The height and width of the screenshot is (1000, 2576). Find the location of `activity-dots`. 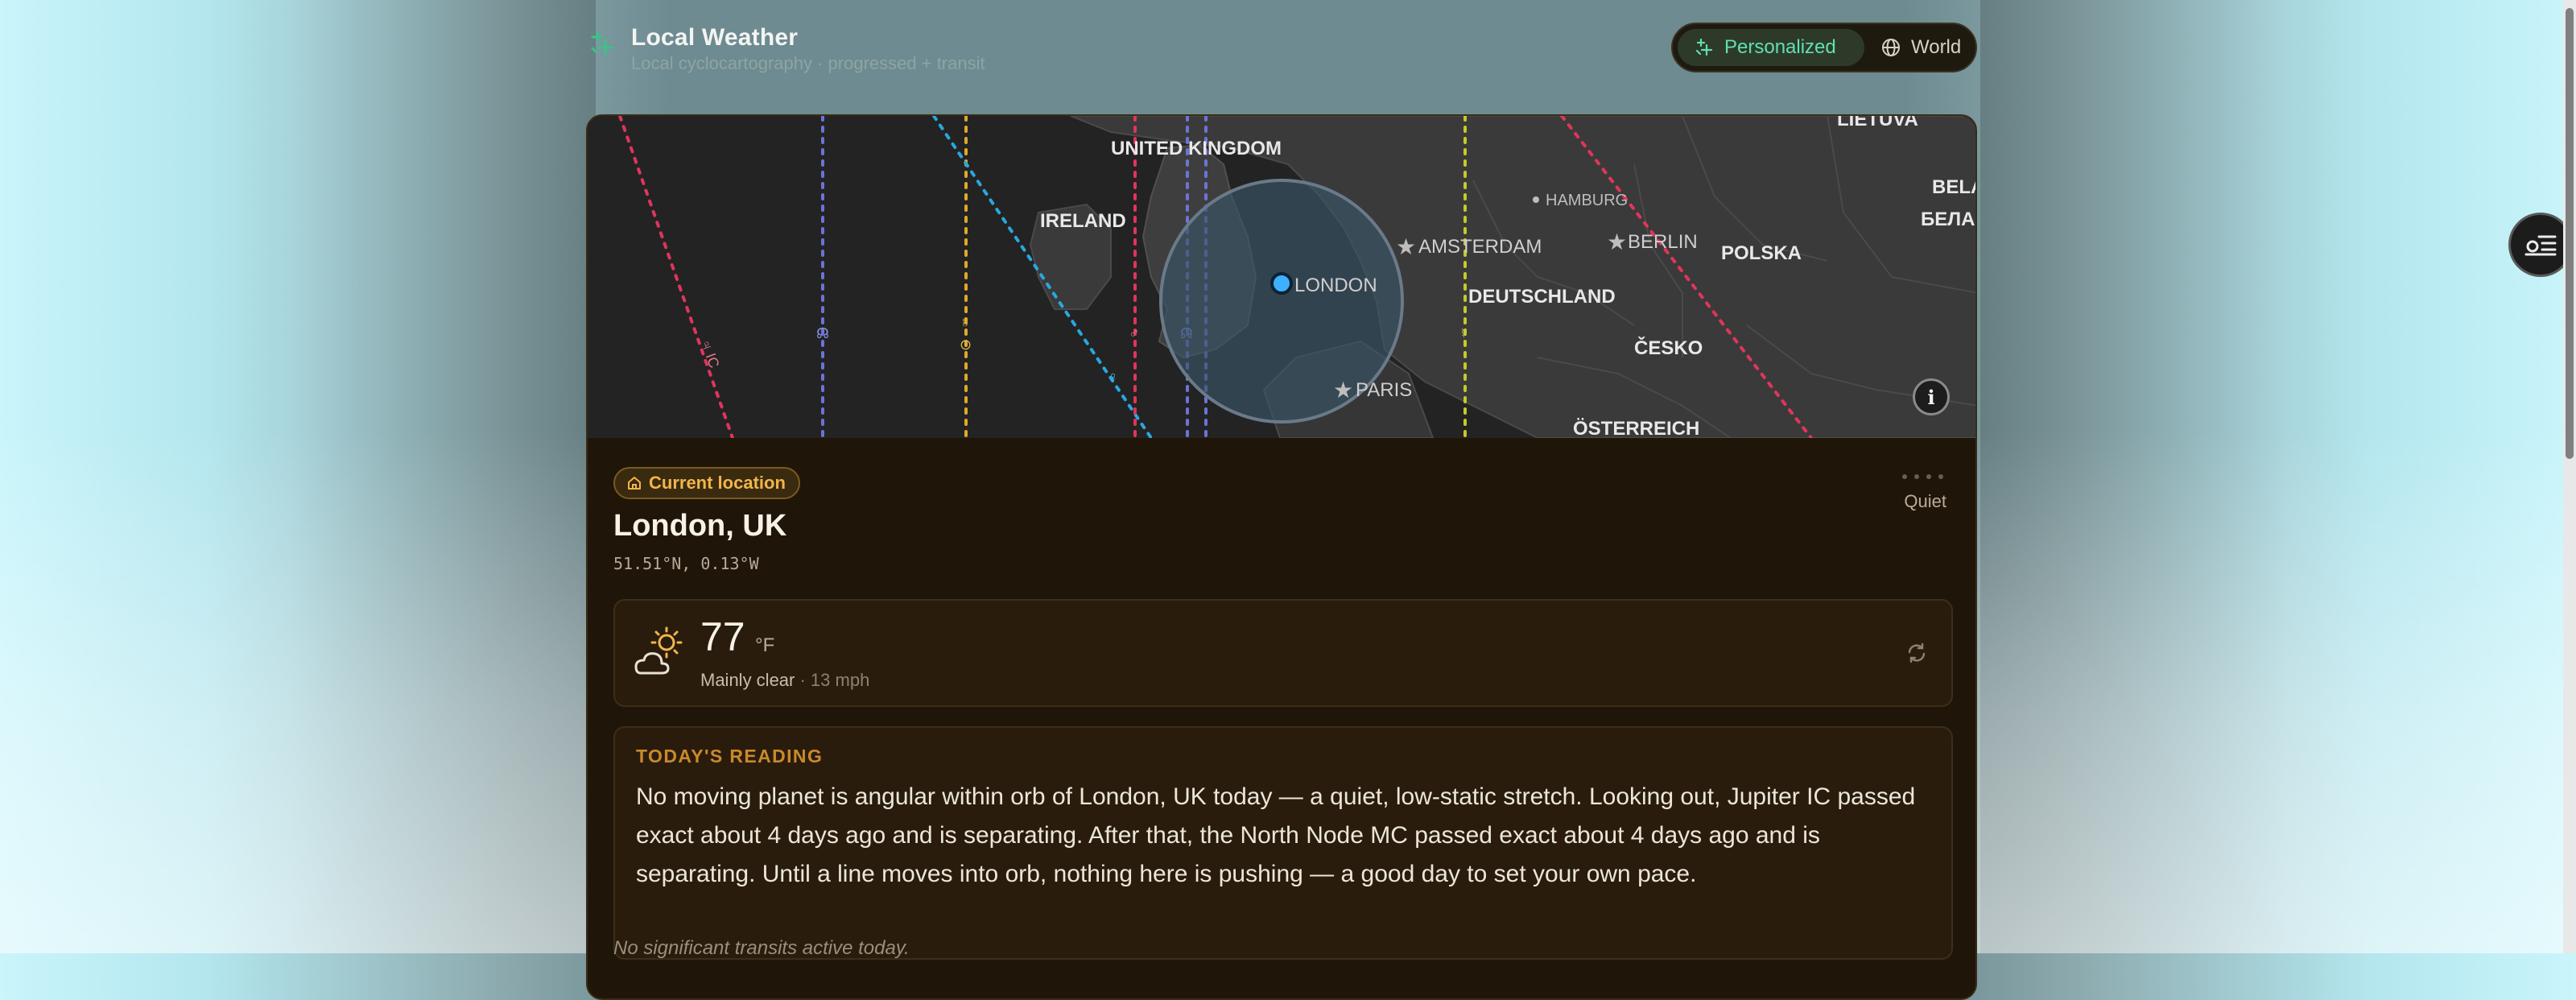

activity-dots is located at coordinates (1919, 474).